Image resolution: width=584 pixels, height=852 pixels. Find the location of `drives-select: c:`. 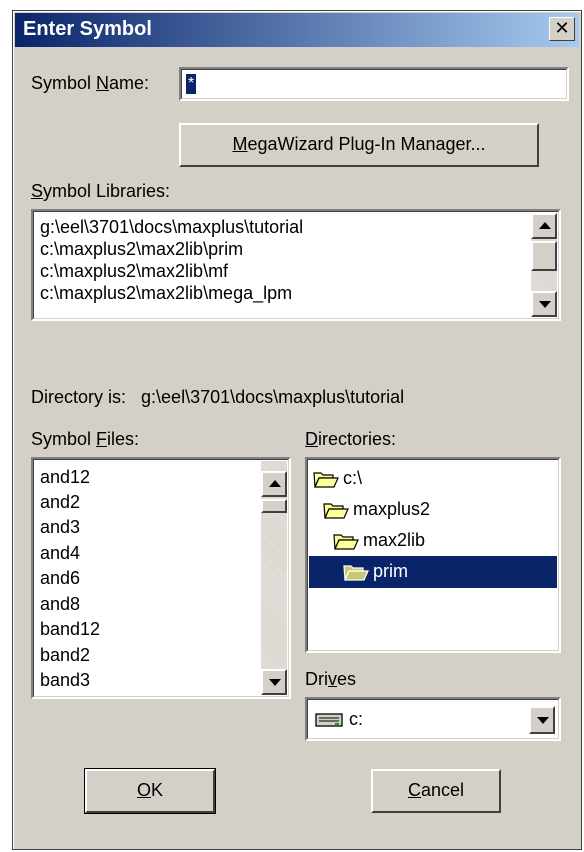

drives-select: c: is located at coordinates (433, 719).